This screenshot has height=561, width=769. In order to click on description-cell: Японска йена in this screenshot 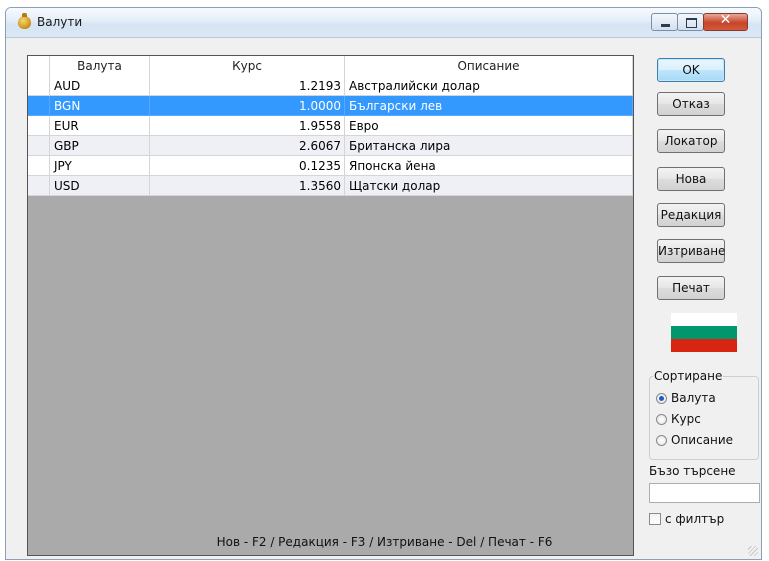, I will do `click(489, 166)`.